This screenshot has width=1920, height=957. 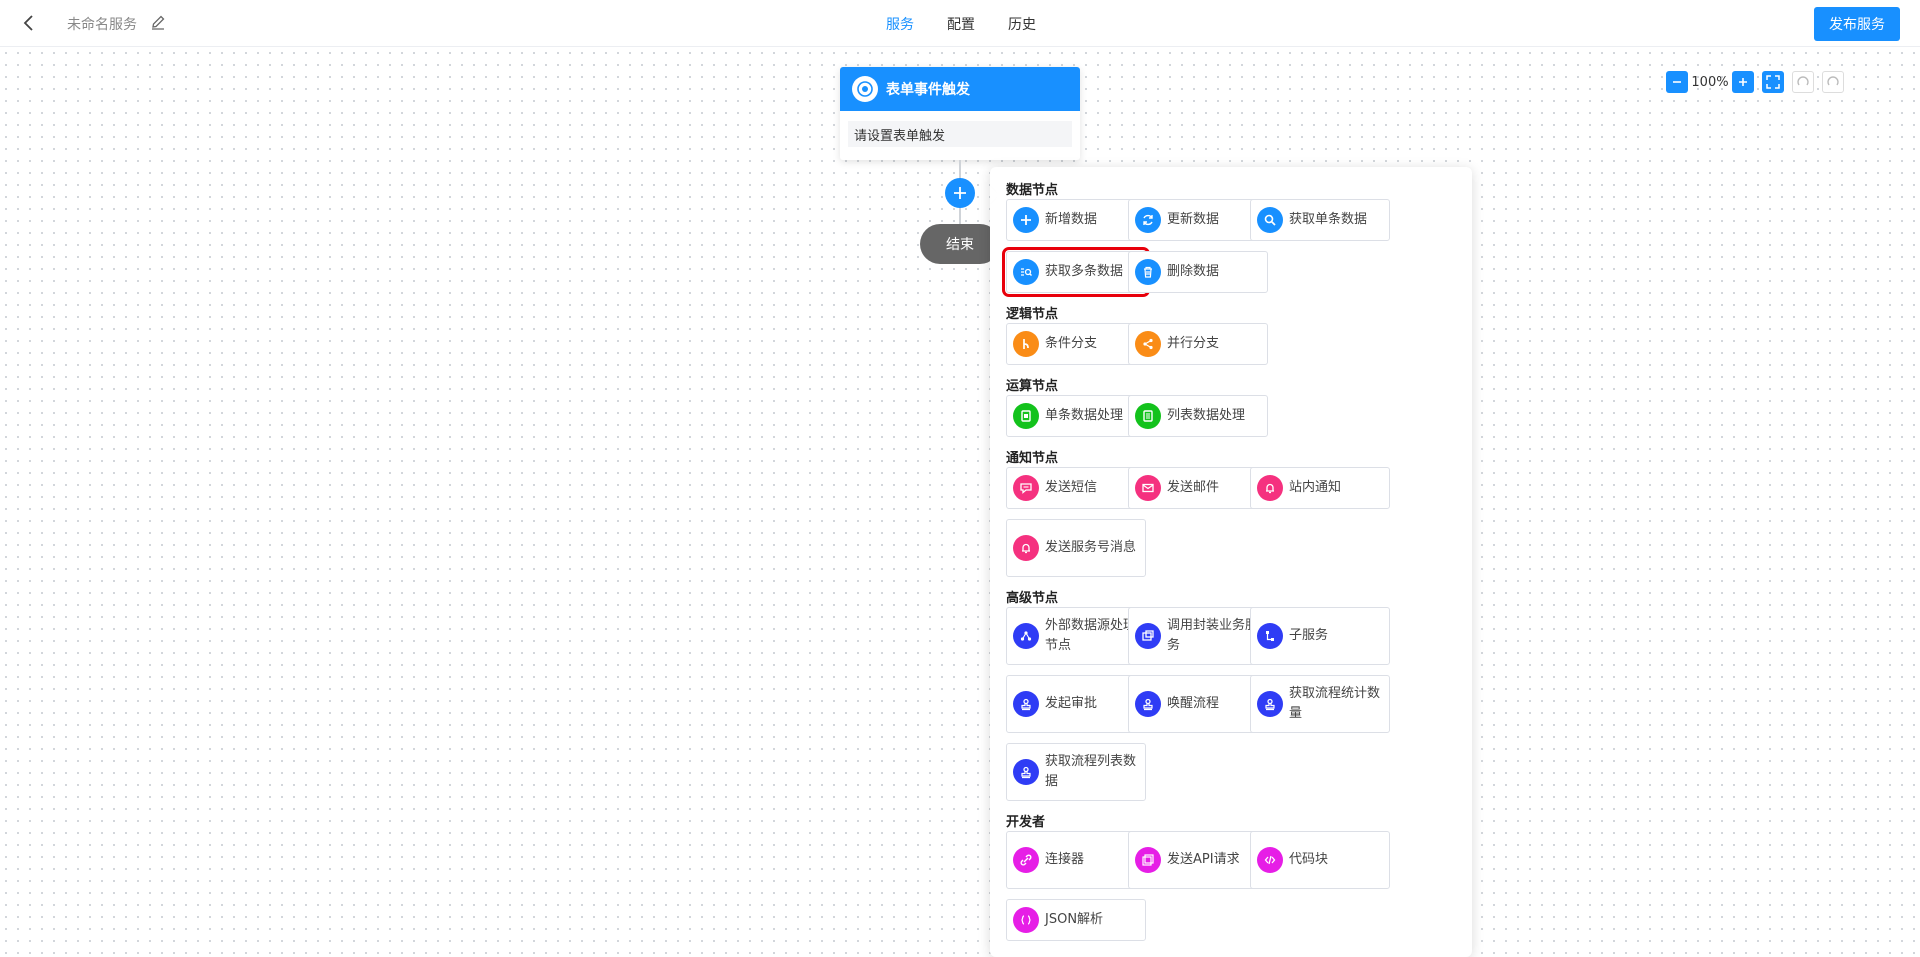 I want to click on trigger-node: 表单事件触发 请设置表单触发, so click(x=960, y=113).